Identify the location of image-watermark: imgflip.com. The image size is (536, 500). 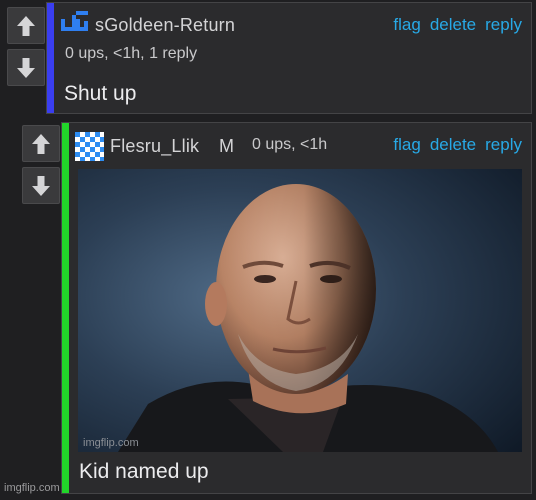
(111, 443).